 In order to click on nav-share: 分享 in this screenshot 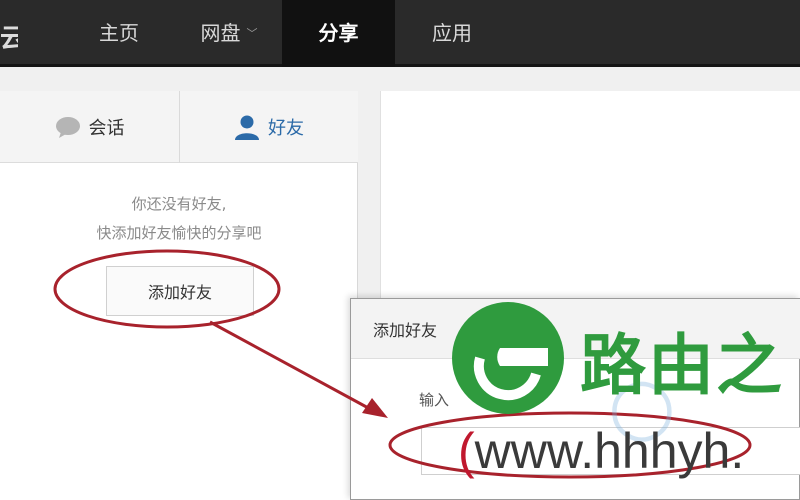, I will do `click(338, 33)`.